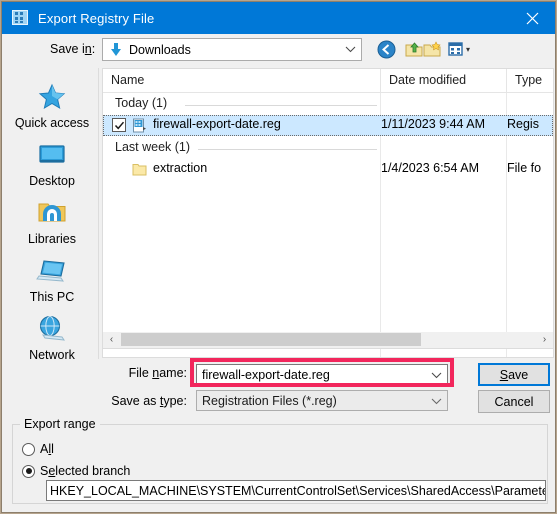 Image resolution: width=557 pixels, height=514 pixels. What do you see at coordinates (459, 49) in the screenshot?
I see `views-icon: ▾` at bounding box center [459, 49].